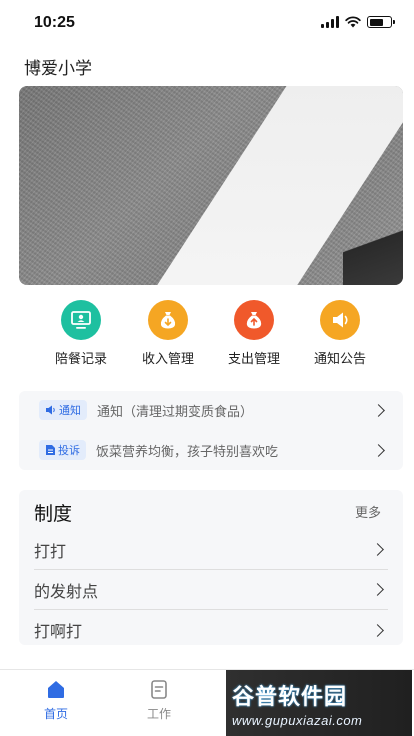 Image resolution: width=414 pixels, height=736 pixels. I want to click on quick-menu: 陪餐记录 收入管理 支出管理 通知公告, so click(207, 335).